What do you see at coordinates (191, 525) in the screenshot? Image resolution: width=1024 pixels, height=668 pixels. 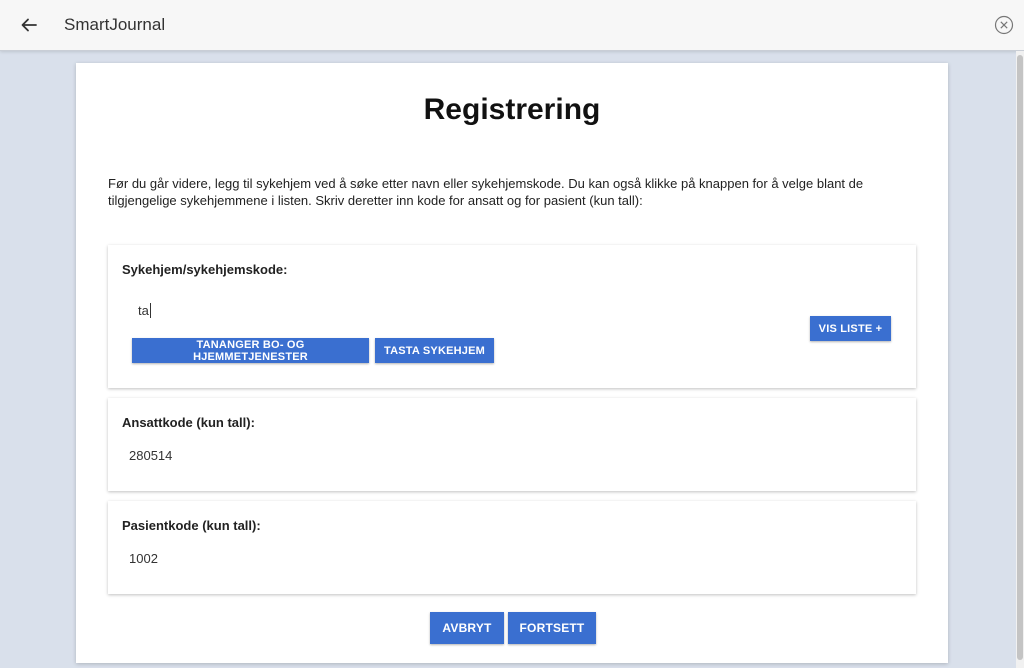 I see `patient-code-label: Pasientkode (kun tall):` at bounding box center [191, 525].